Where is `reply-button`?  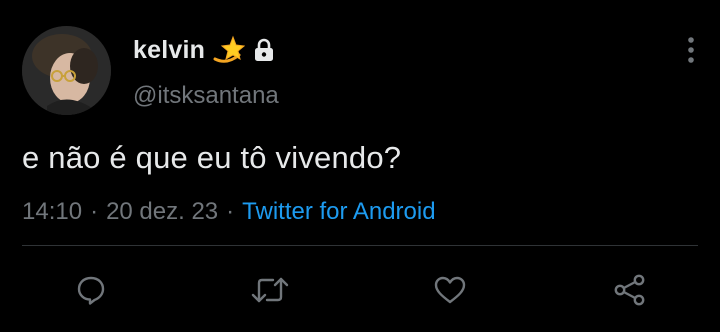
reply-button is located at coordinates (91, 290).